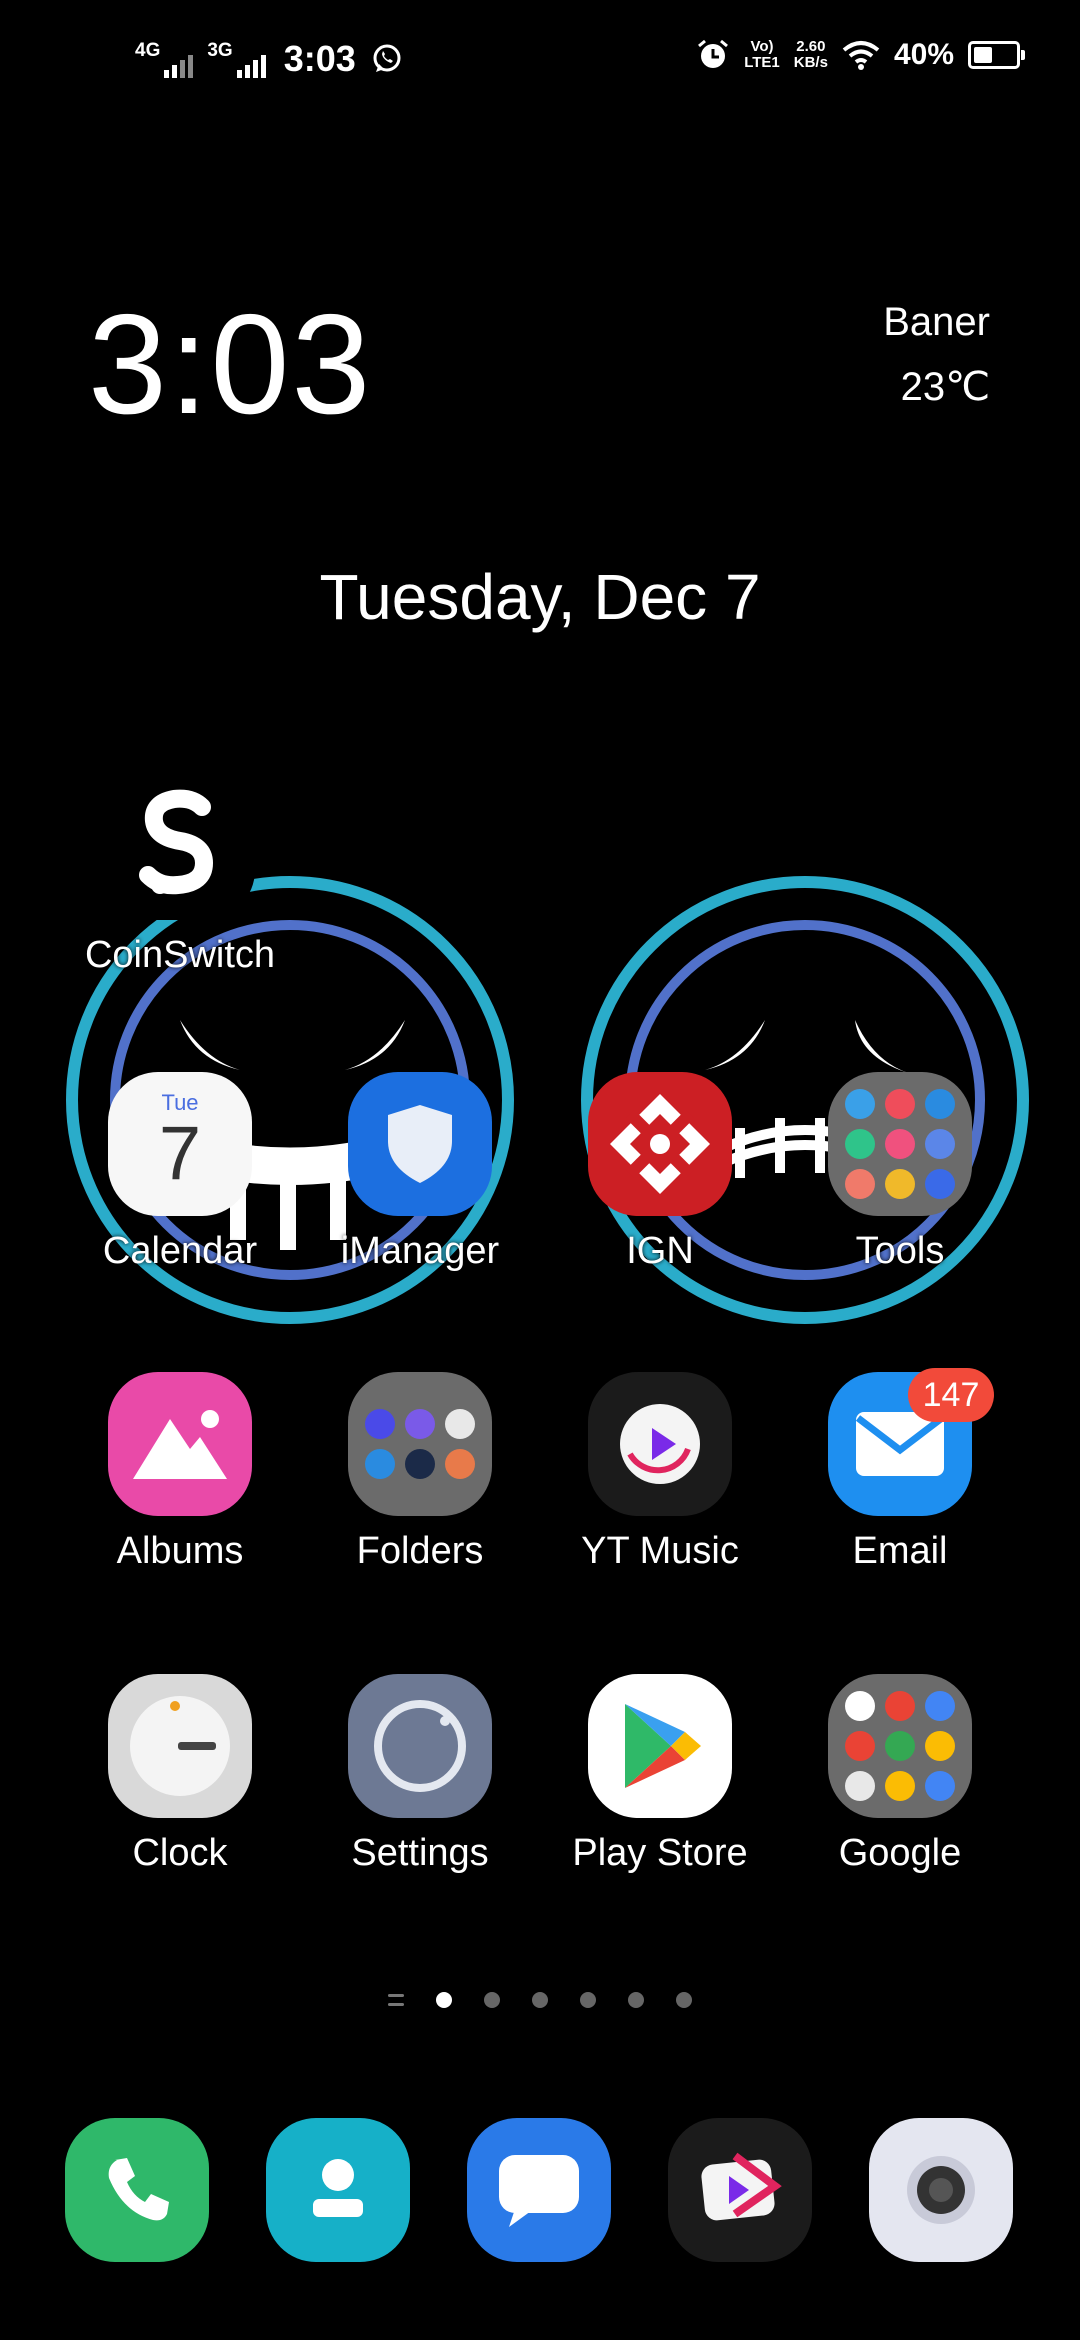 This screenshot has width=1080, height=2340. I want to click on volte-indicator: Vo) LTE1, so click(762, 55).